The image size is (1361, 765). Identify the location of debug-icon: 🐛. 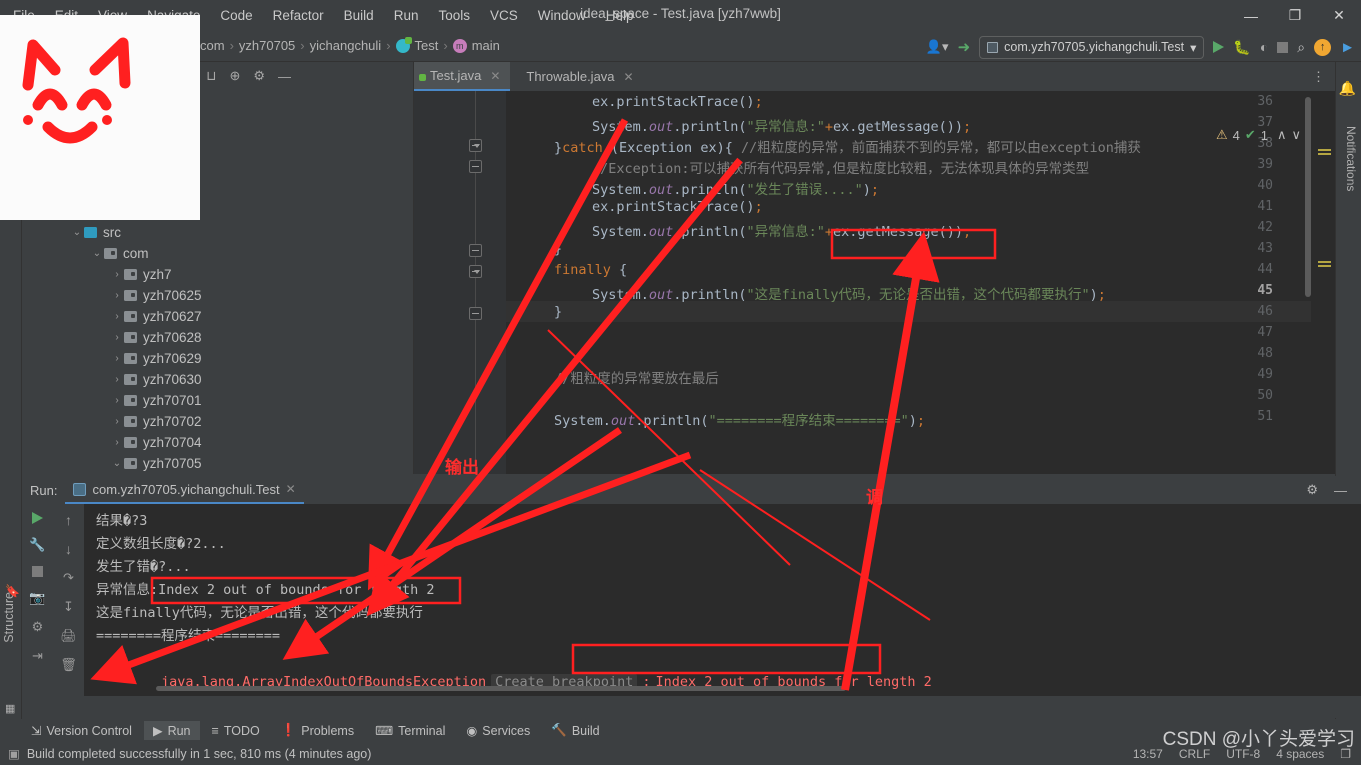
(1241, 47).